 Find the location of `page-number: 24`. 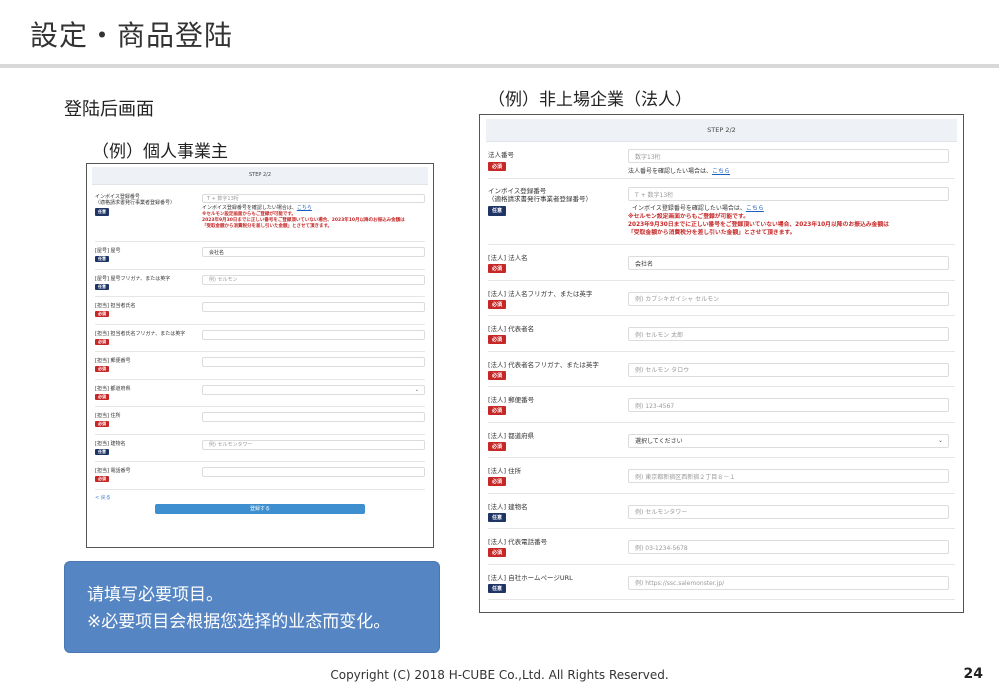

page-number: 24 is located at coordinates (973, 674).